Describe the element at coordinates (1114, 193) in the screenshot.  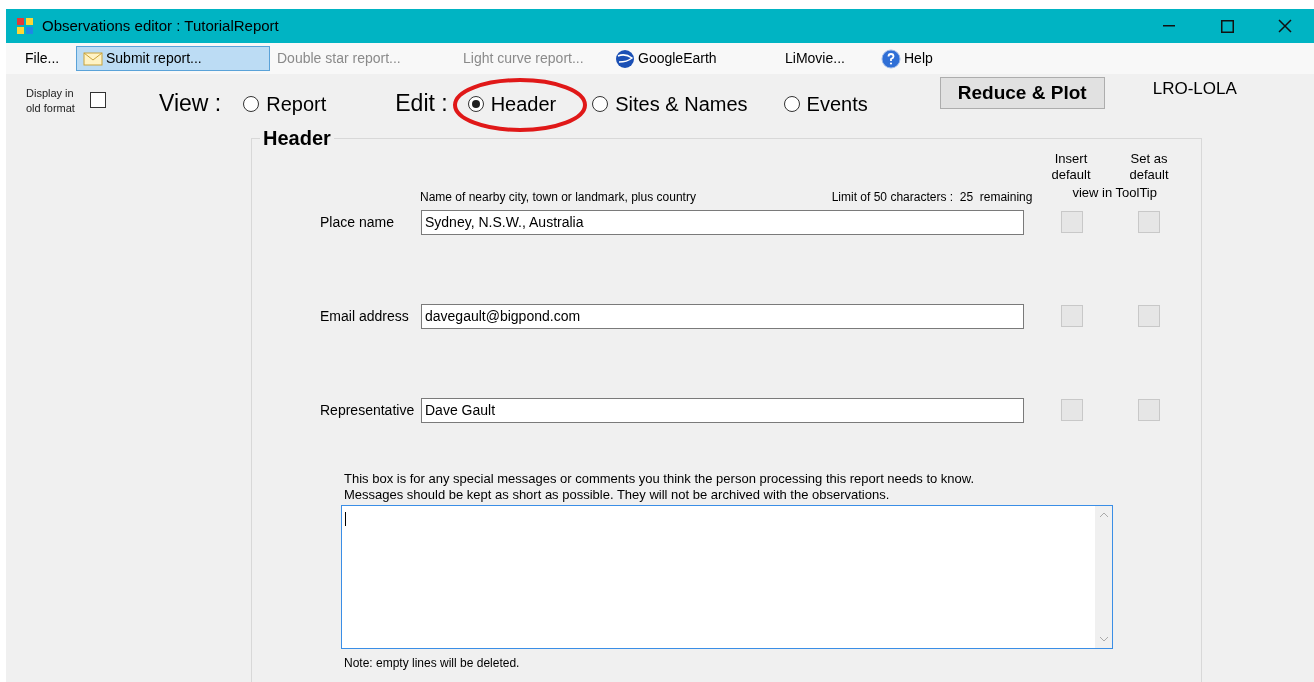
I see `column-heading: view in ToolTip` at that location.